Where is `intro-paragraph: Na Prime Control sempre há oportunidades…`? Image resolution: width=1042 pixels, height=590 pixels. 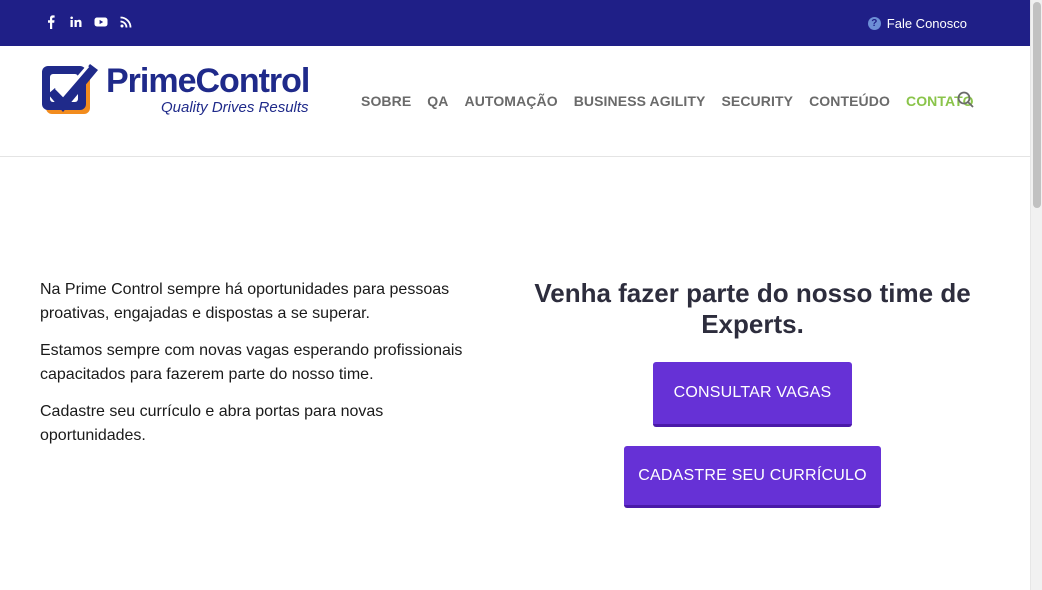
intro-paragraph: Na Prime Control sempre há oportunidades… is located at coordinates (245, 301).